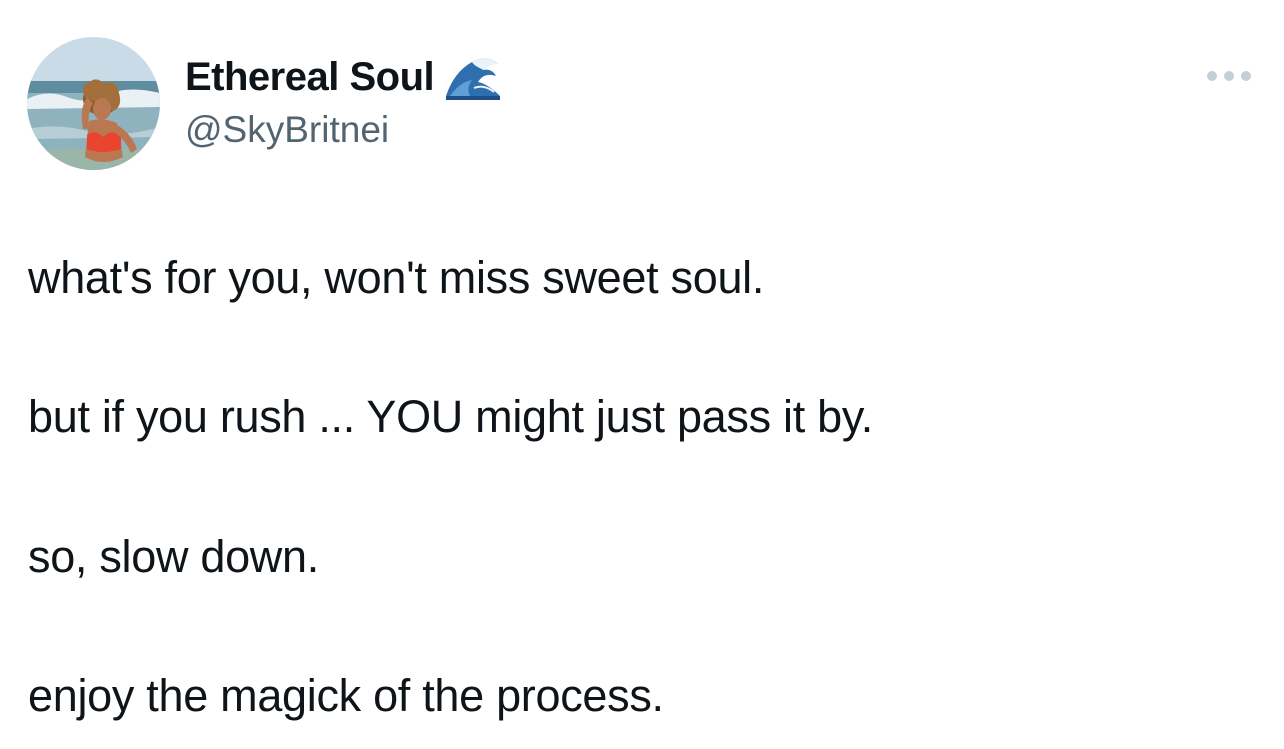 The image size is (1284, 749). What do you see at coordinates (396, 277) in the screenshot?
I see `tweet-text-line: what's for you, won't miss sweet soul.` at bounding box center [396, 277].